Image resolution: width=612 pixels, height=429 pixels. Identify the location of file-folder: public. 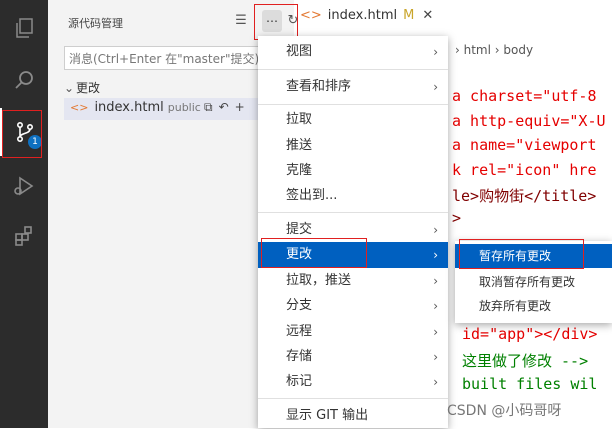
(184, 107).